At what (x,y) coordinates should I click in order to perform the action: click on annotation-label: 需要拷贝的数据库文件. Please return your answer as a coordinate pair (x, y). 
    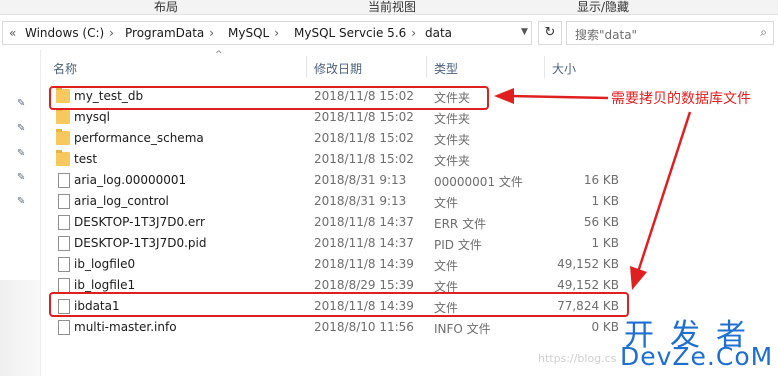
    Looking at the image, I should click on (681, 99).